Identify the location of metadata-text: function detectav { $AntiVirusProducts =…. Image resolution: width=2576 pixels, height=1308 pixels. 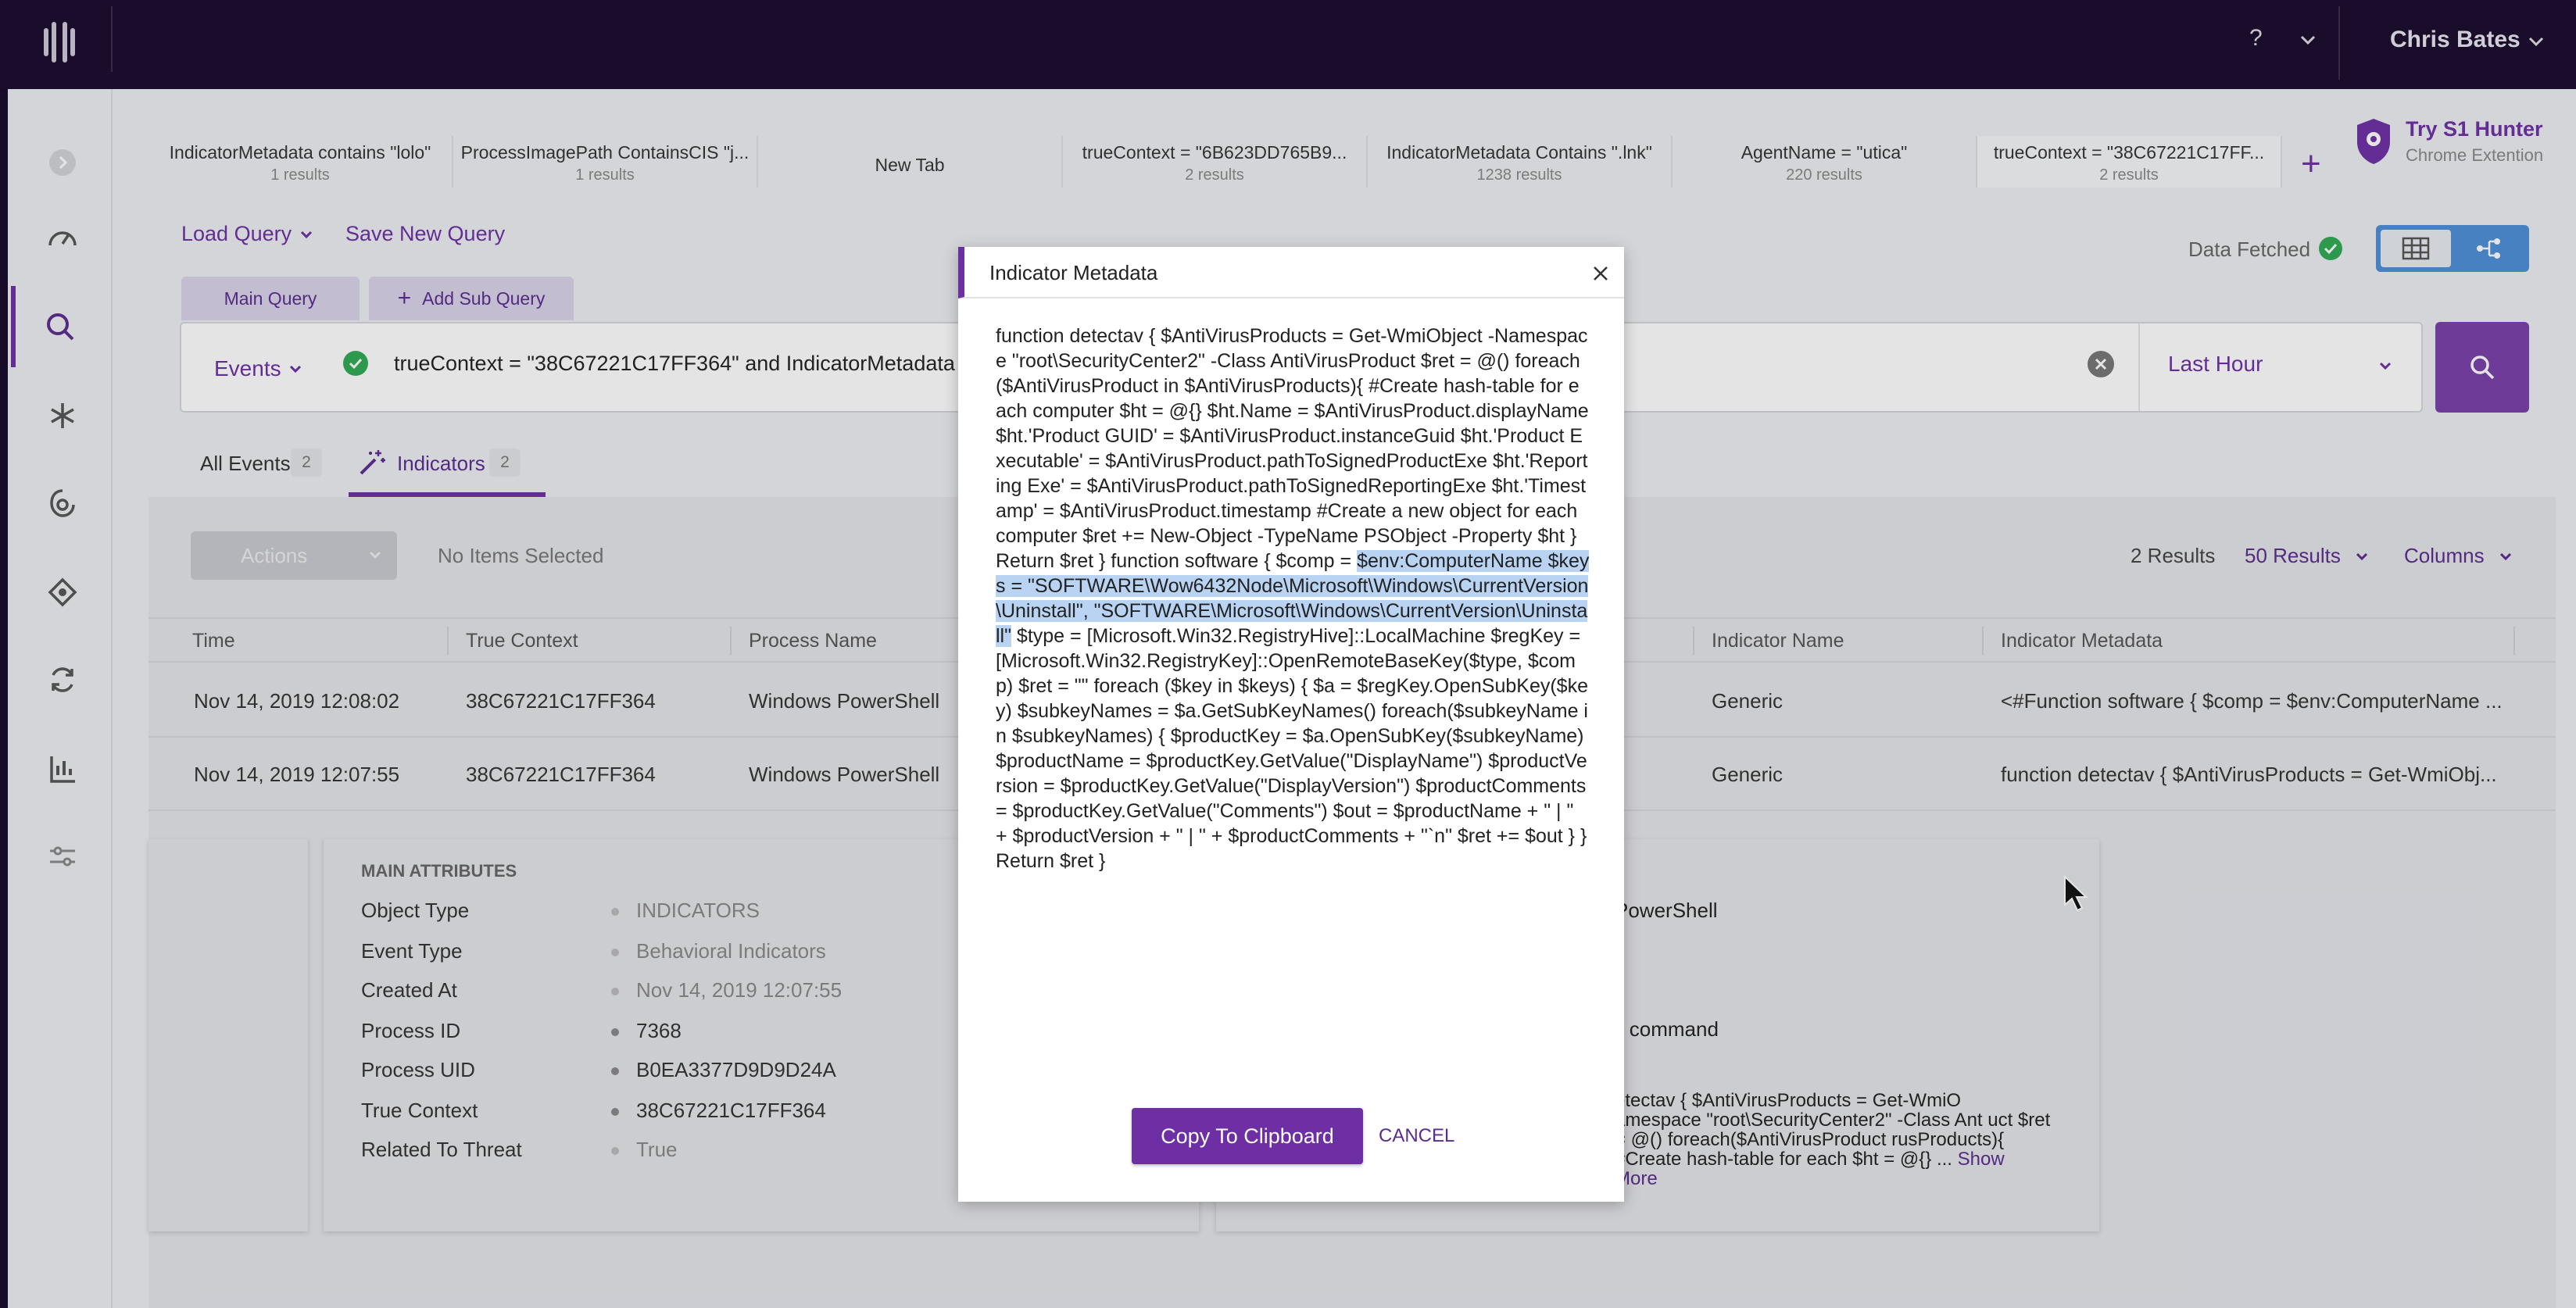
(1293, 598).